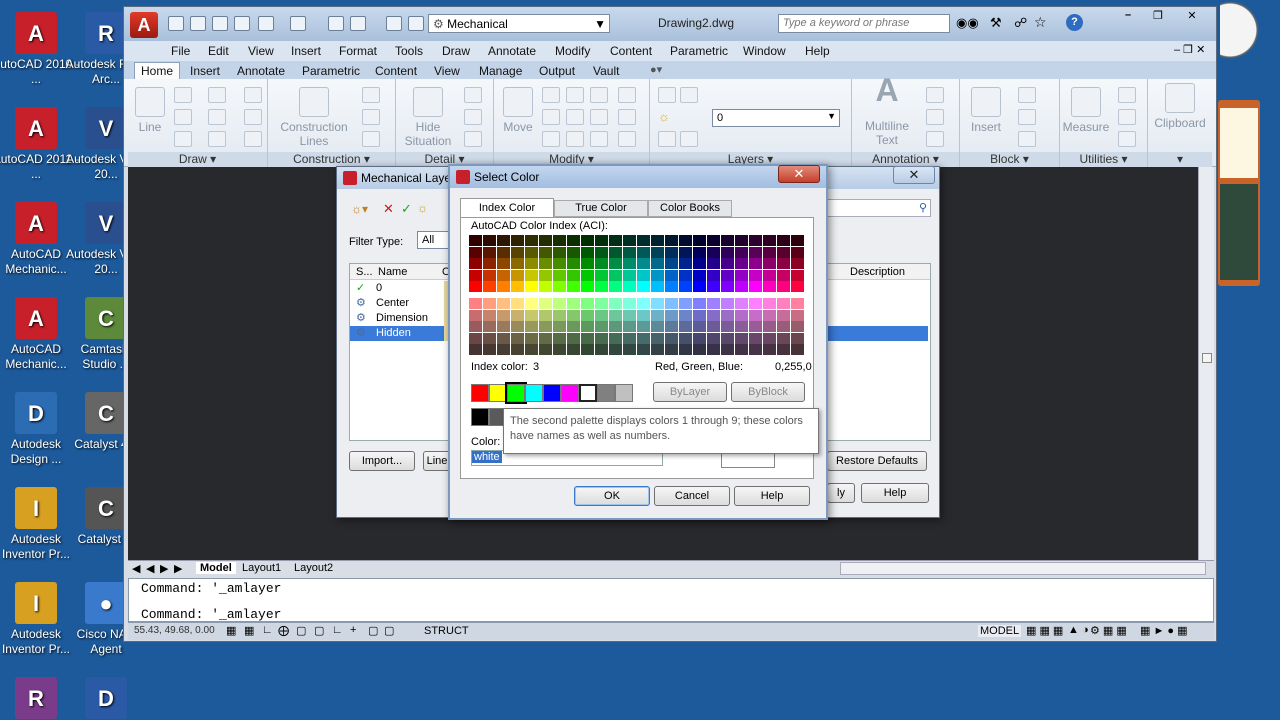 The height and width of the screenshot is (720, 1280). I want to click on tab-index-color: Index Color, so click(507, 208).